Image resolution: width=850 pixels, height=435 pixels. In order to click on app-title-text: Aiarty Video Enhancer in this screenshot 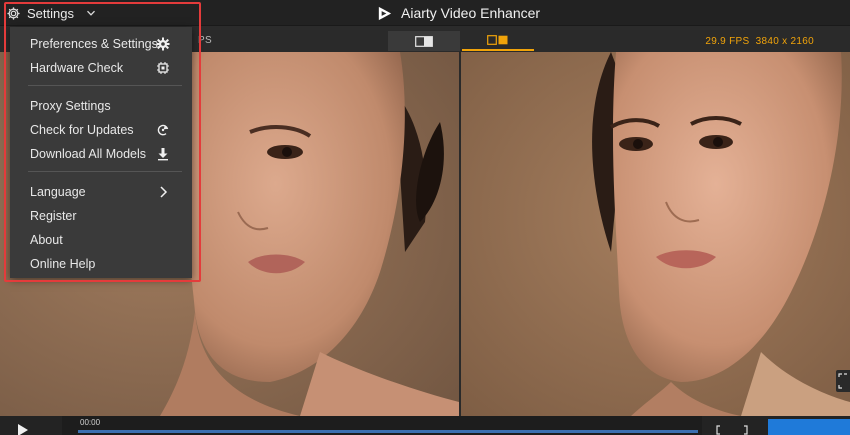, I will do `click(471, 13)`.